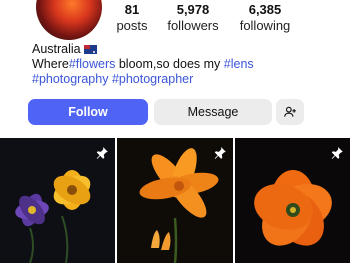 This screenshot has height=263, width=350. I want to click on bio-text: Where, so click(50, 64).